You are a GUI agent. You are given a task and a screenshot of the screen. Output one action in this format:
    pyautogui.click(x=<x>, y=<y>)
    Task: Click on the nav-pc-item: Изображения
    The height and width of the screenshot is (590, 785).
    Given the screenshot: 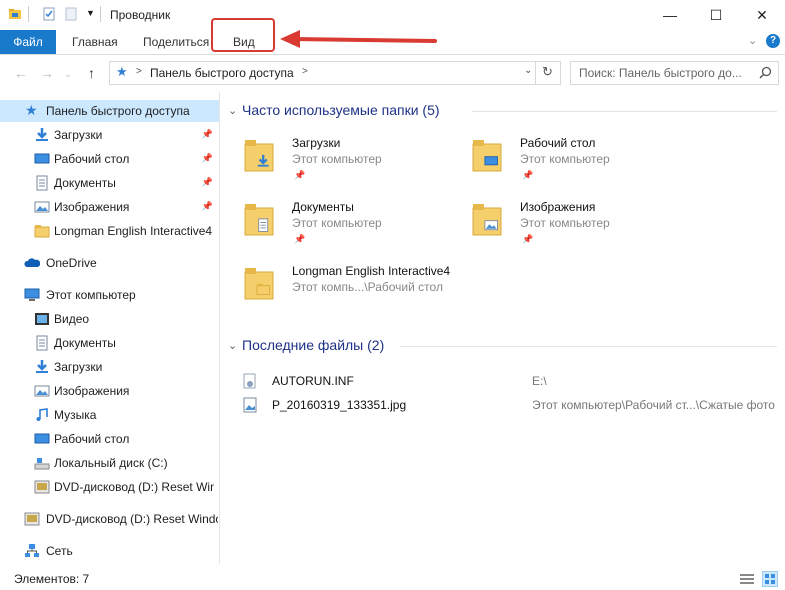 What is the action you would take?
    pyautogui.click(x=109, y=391)
    